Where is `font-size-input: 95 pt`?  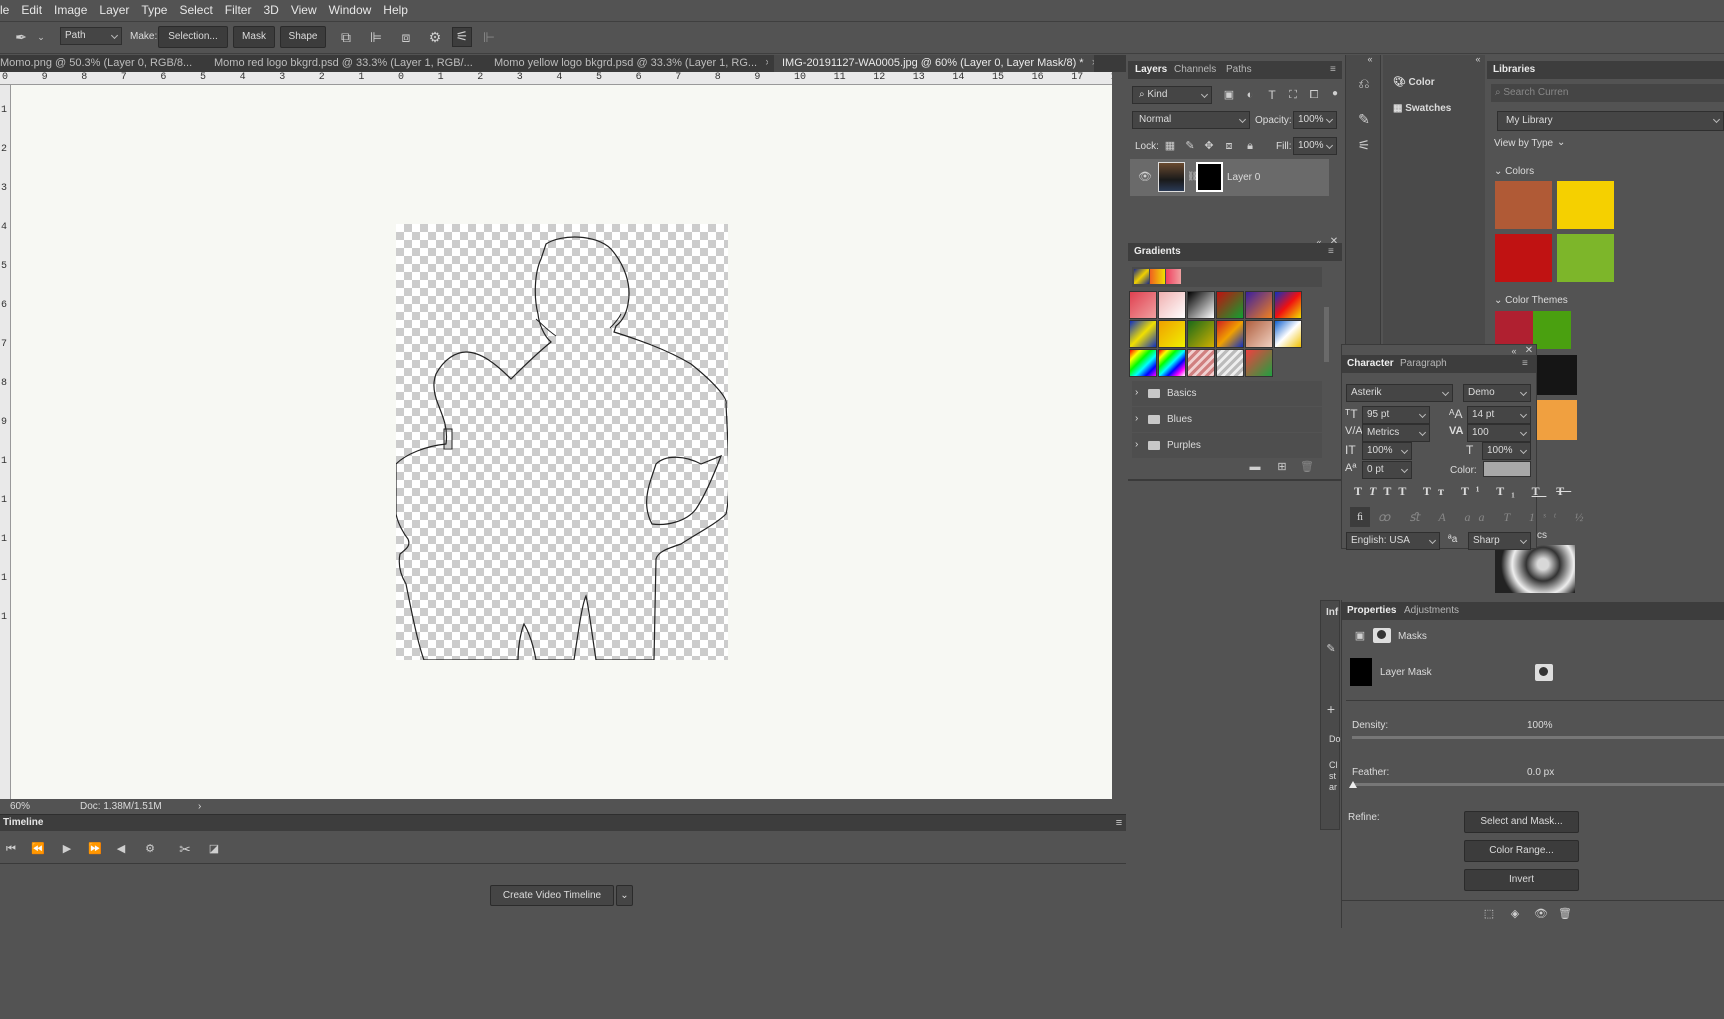 font-size-input: 95 pt is located at coordinates (1396, 415).